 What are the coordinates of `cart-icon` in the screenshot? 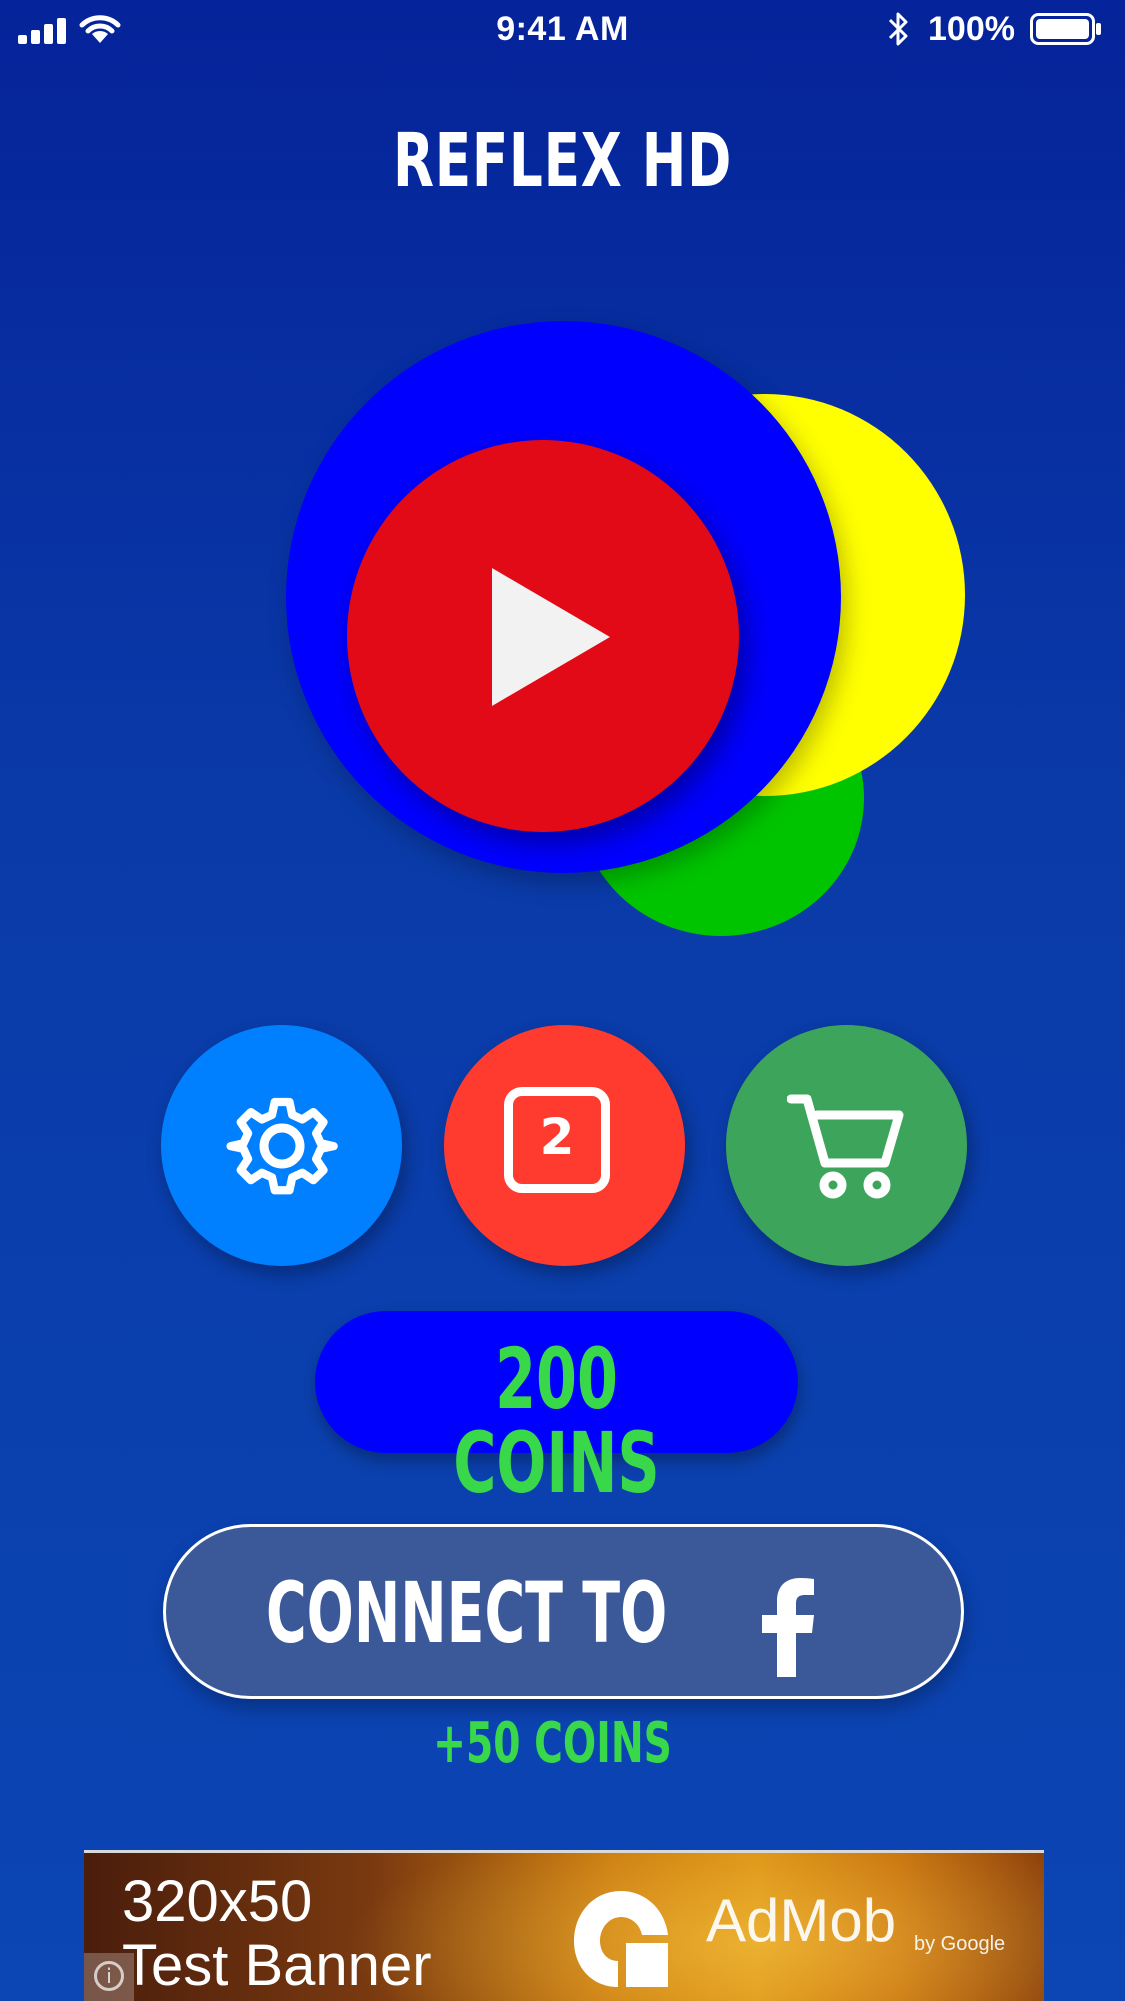 It's located at (844, 1146).